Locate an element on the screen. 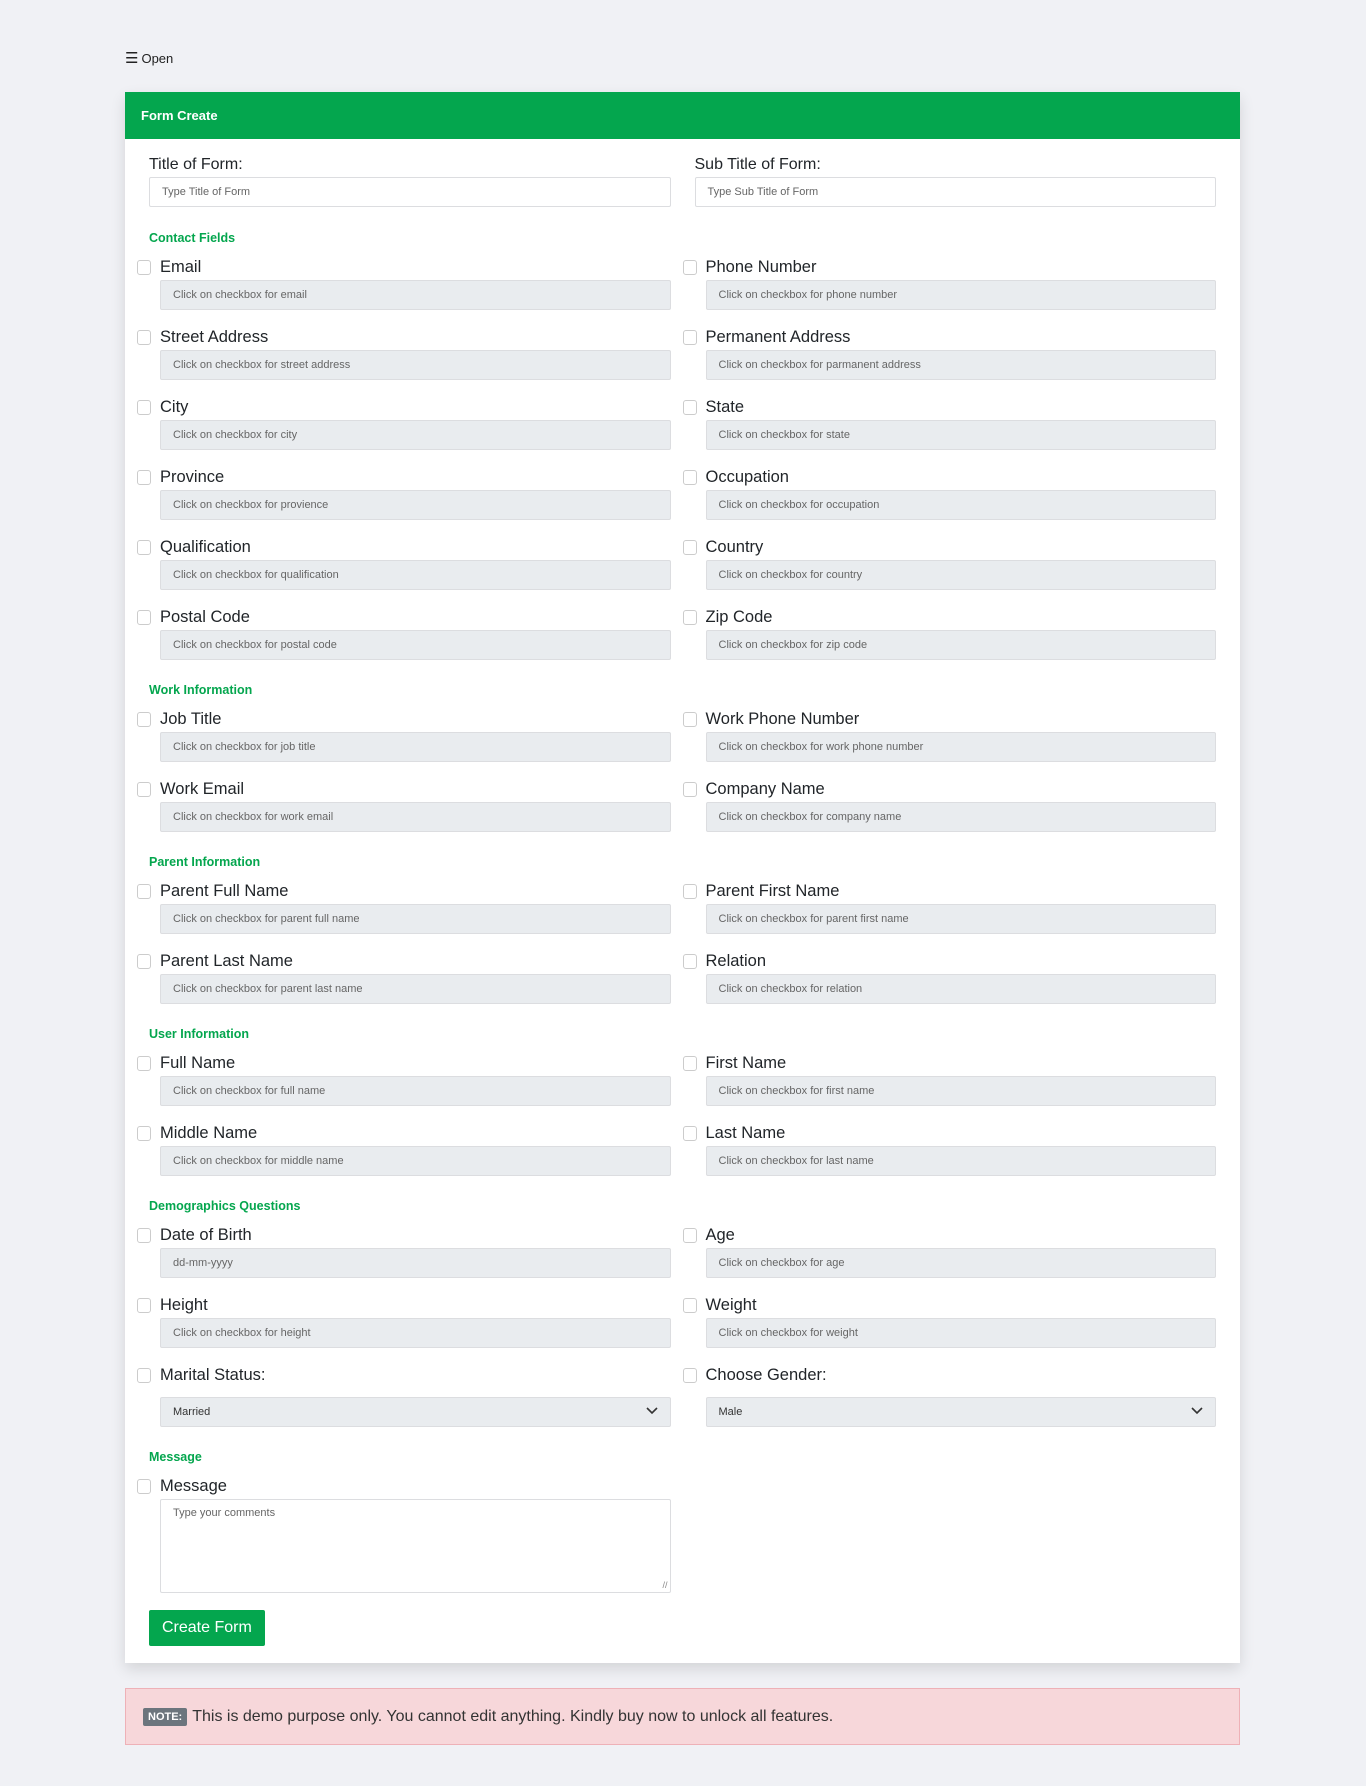 The height and width of the screenshot is (1786, 1366). parent-full-name-checkbox is located at coordinates (144, 891).